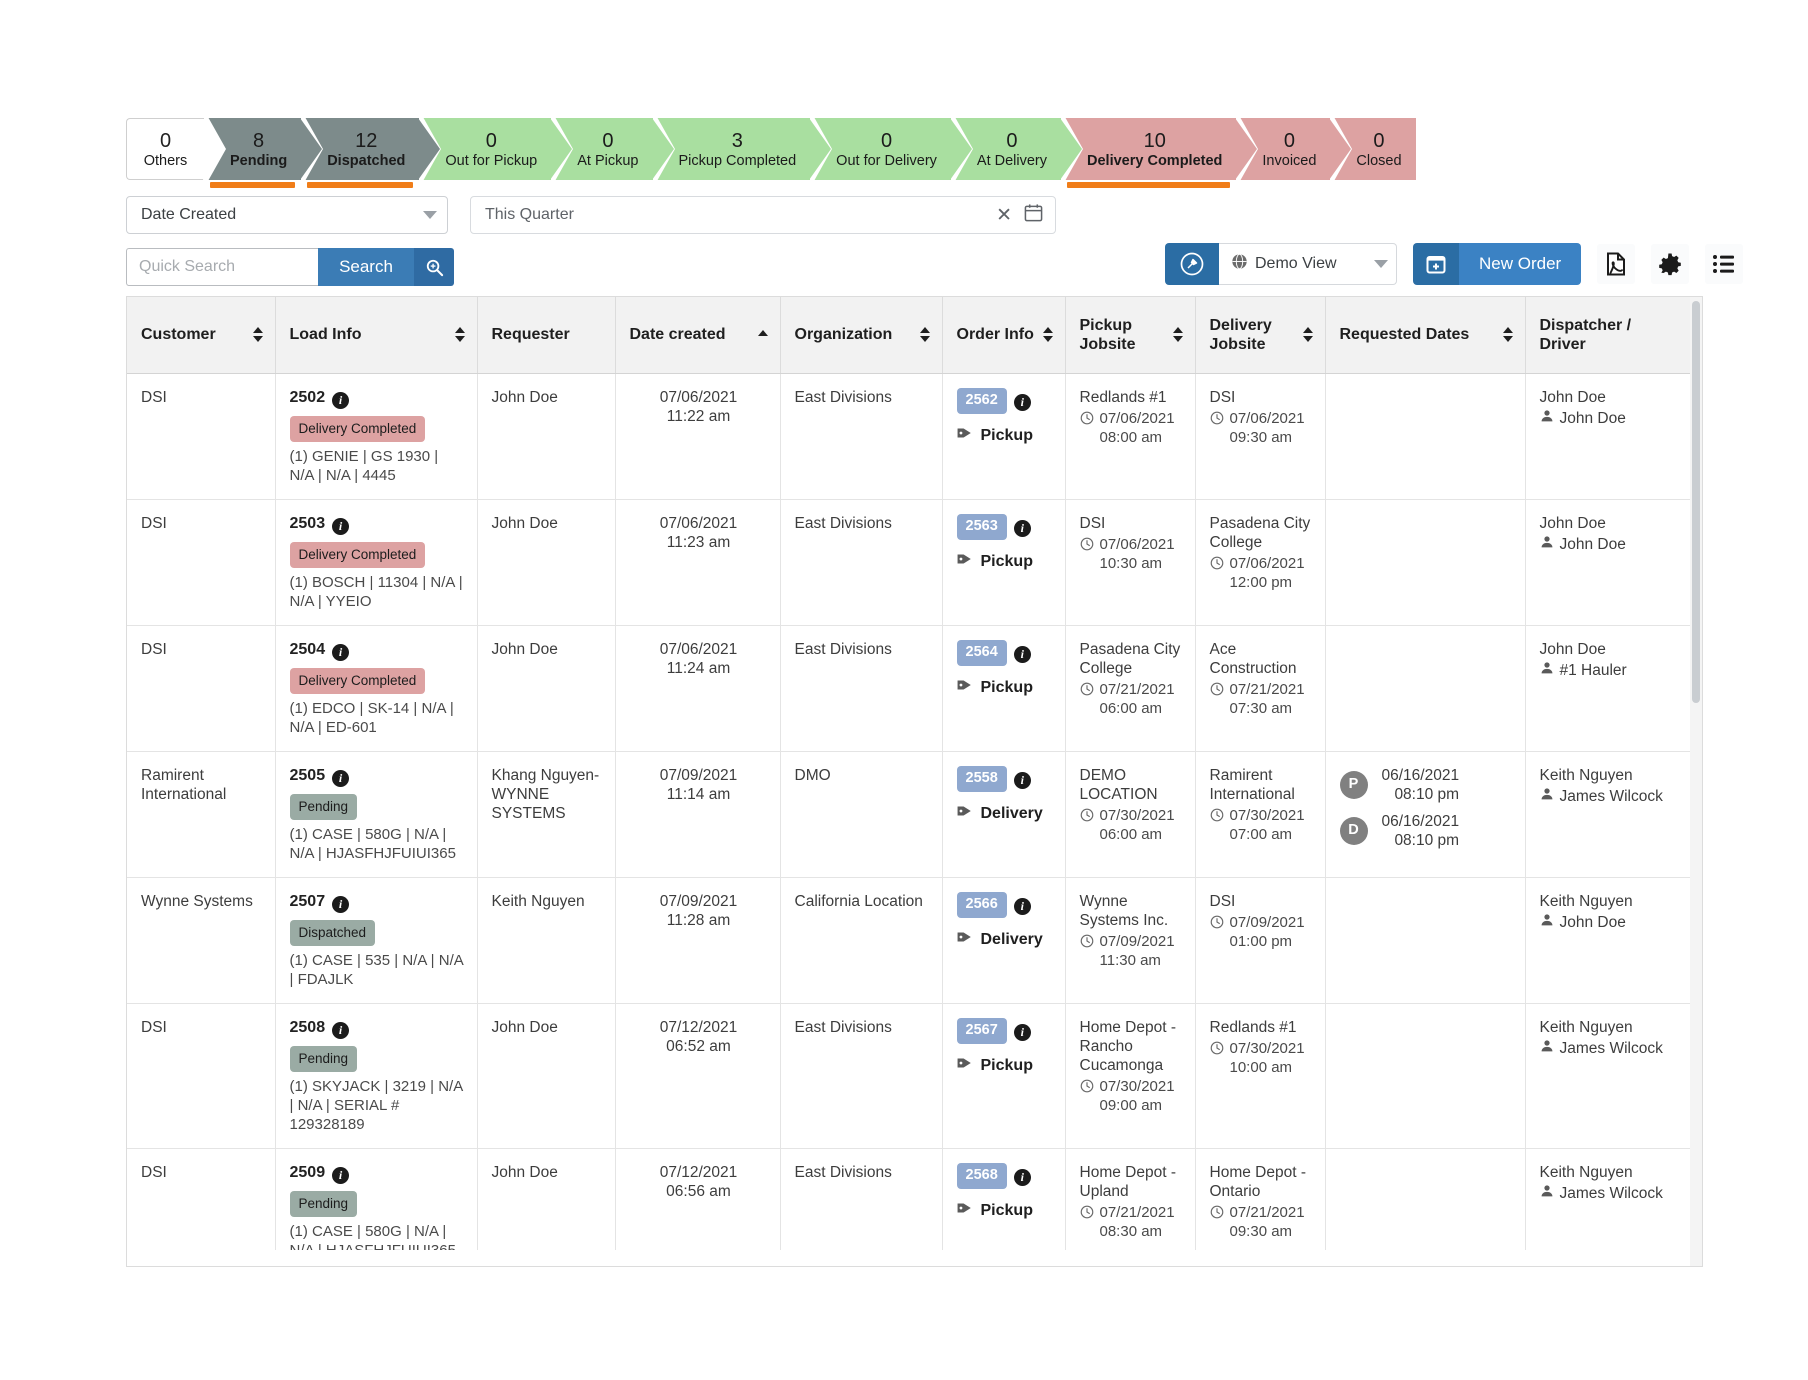  What do you see at coordinates (1130, 335) in the screenshot?
I see `column-header-pickup-jobsite: Pickup Jobsite` at bounding box center [1130, 335].